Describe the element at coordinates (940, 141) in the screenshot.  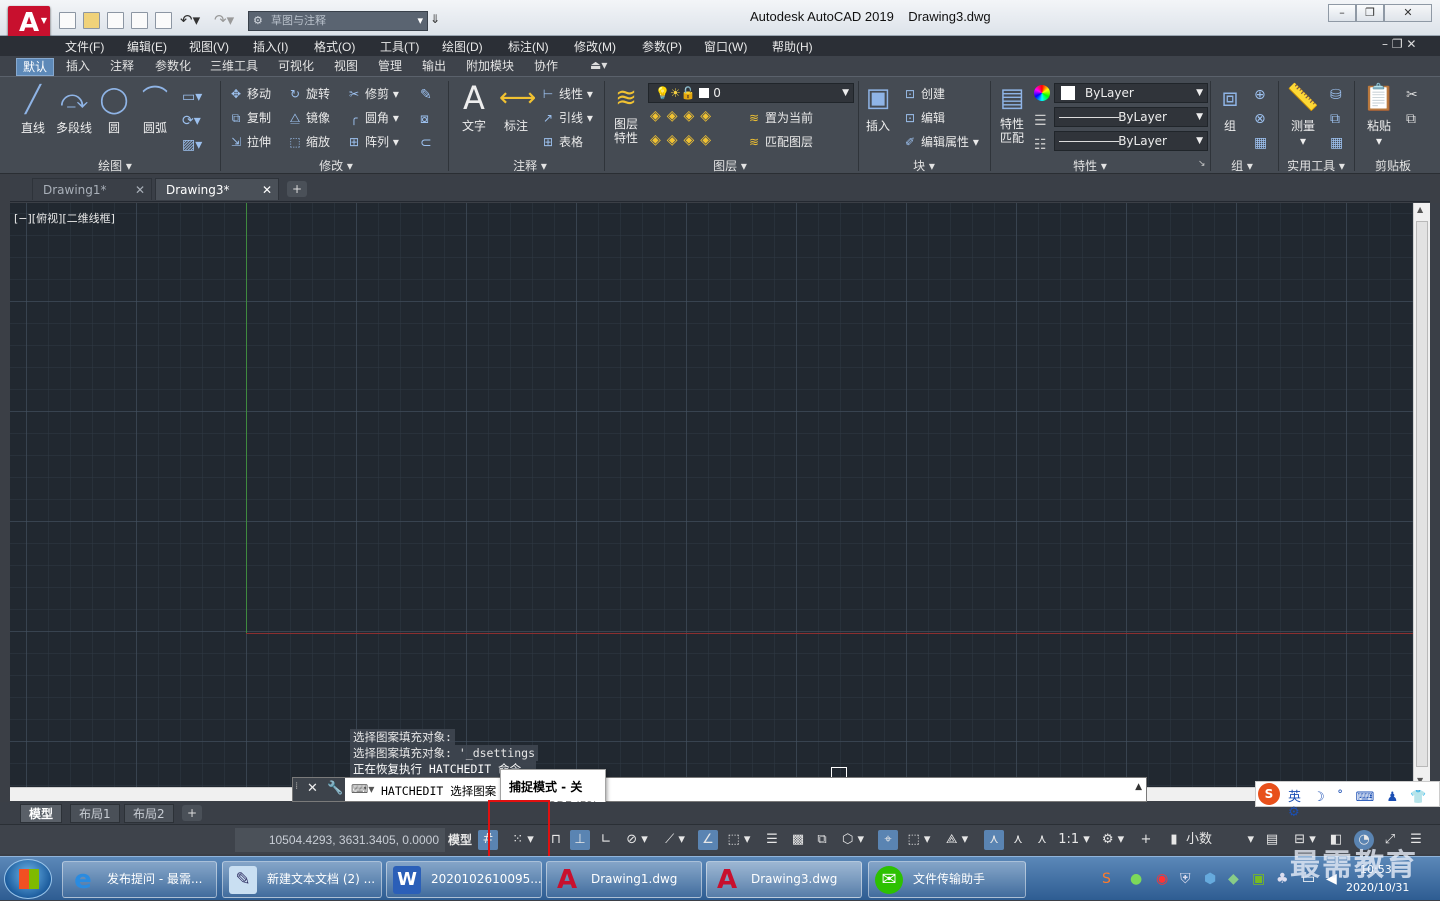
I see `edit-attributes-button: ✐ 编辑属性 ▾` at that location.